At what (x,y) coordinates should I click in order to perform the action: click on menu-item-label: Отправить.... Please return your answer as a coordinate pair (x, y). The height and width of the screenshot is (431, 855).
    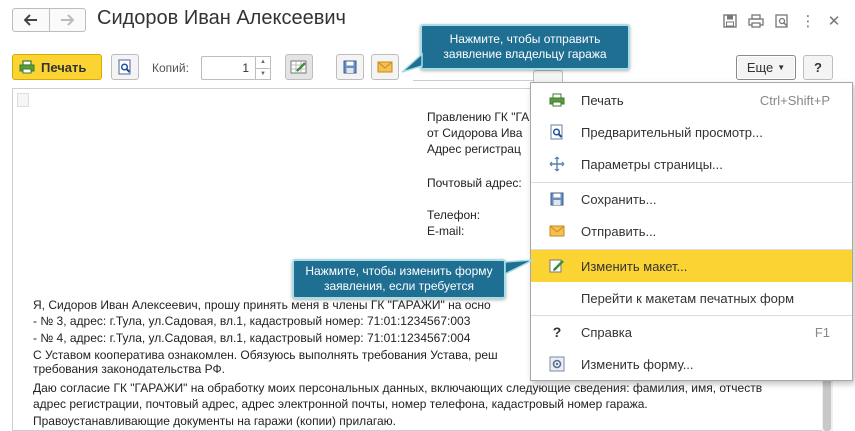
    Looking at the image, I should click on (619, 231).